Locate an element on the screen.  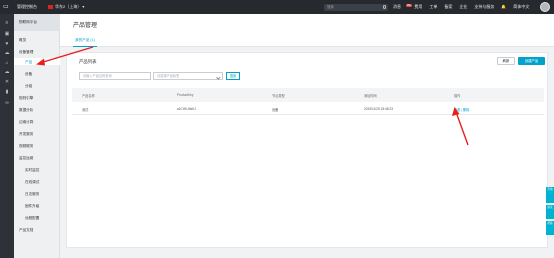
sidebar-item-log-service: 日志服务 is located at coordinates (32, 194).